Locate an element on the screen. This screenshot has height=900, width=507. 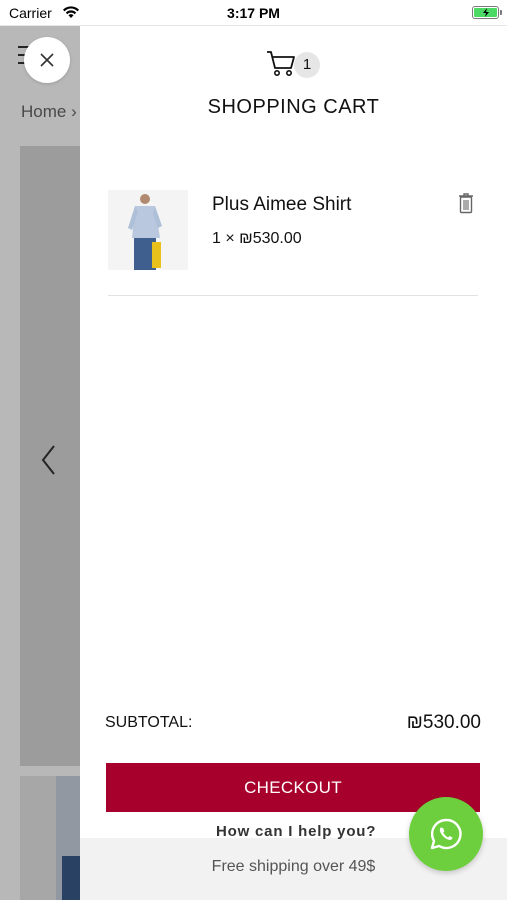
cart-title: SHOPPING CART is located at coordinates (293, 107).